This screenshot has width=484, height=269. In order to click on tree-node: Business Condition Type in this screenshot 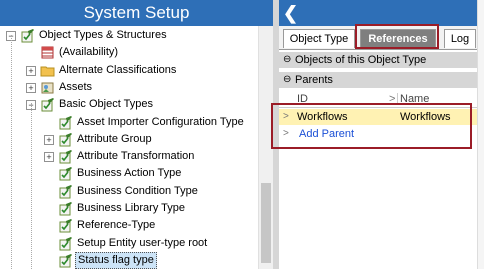, I will do `click(129, 191)`.